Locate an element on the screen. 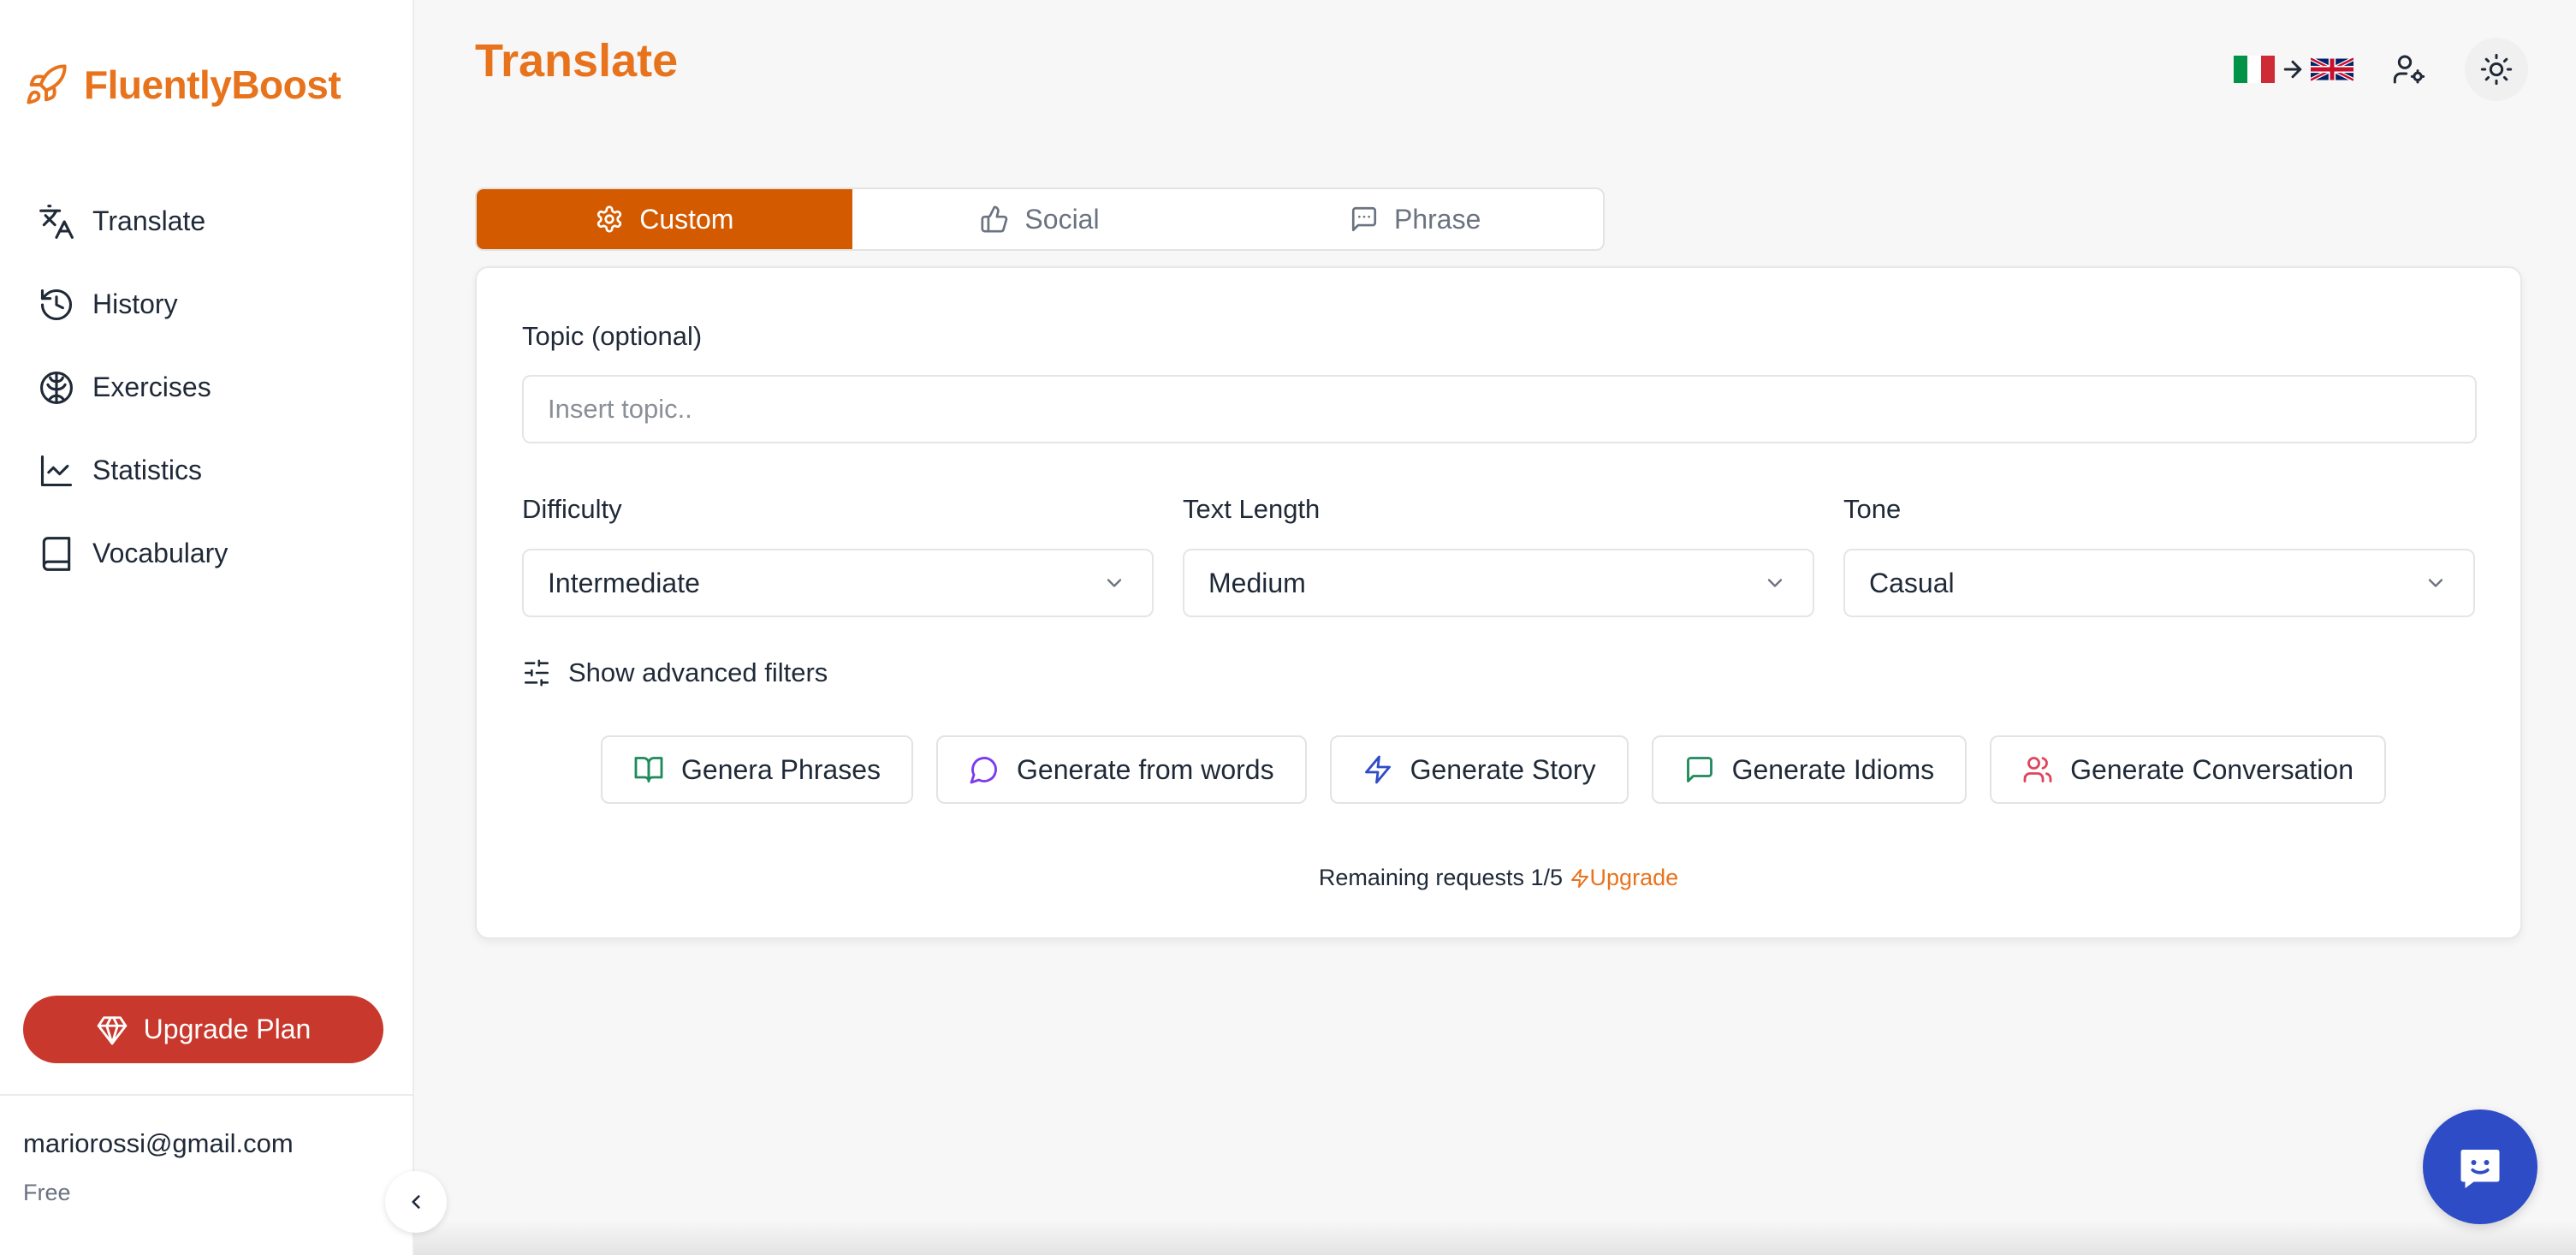 The height and width of the screenshot is (1255, 2576). sidebar-item-label: Statistics is located at coordinates (147, 470).